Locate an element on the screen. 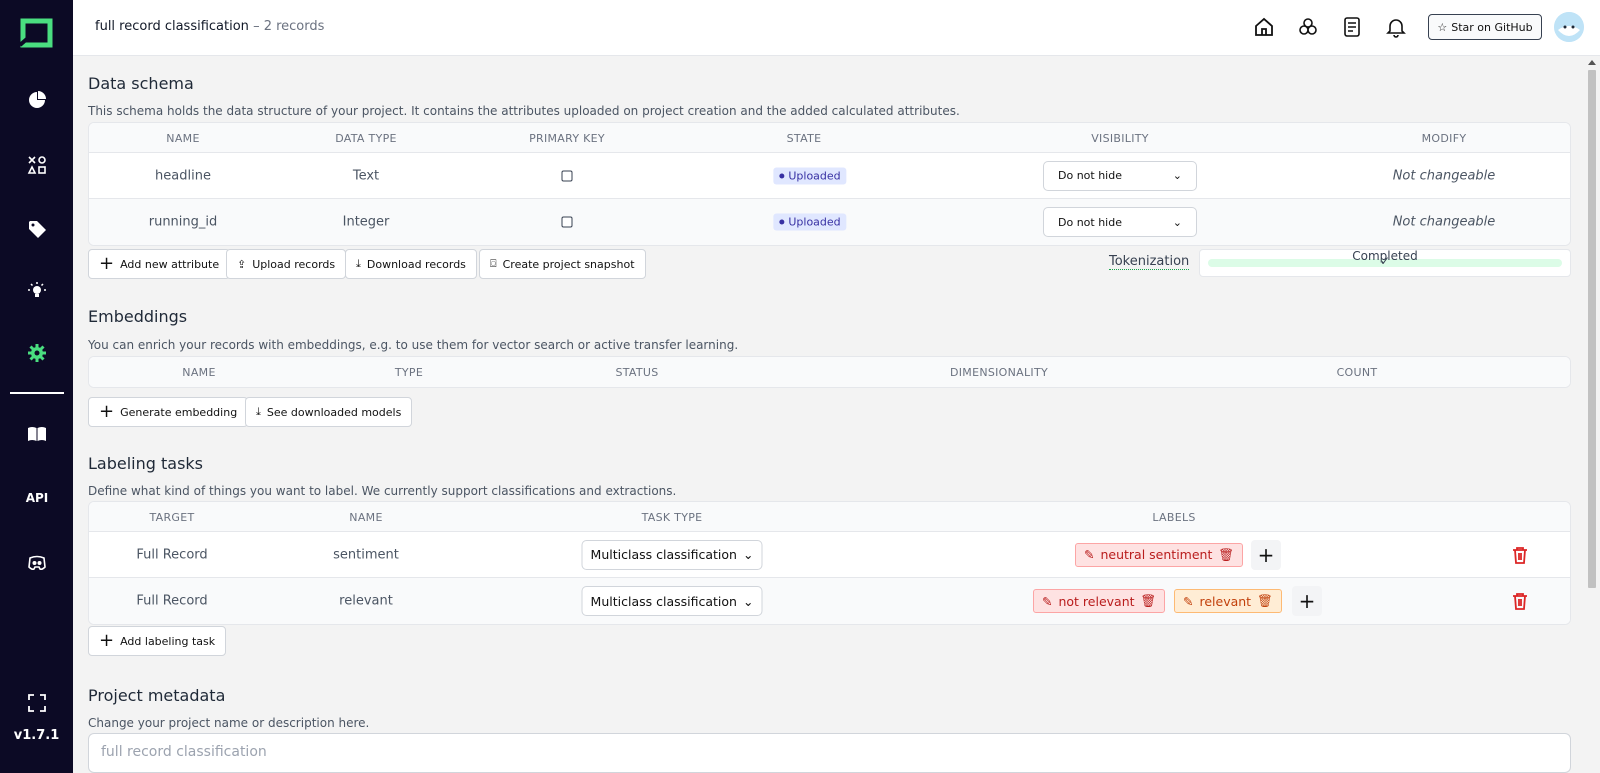 The height and width of the screenshot is (773, 1600). attribute-name: running_id is located at coordinates (183, 222).